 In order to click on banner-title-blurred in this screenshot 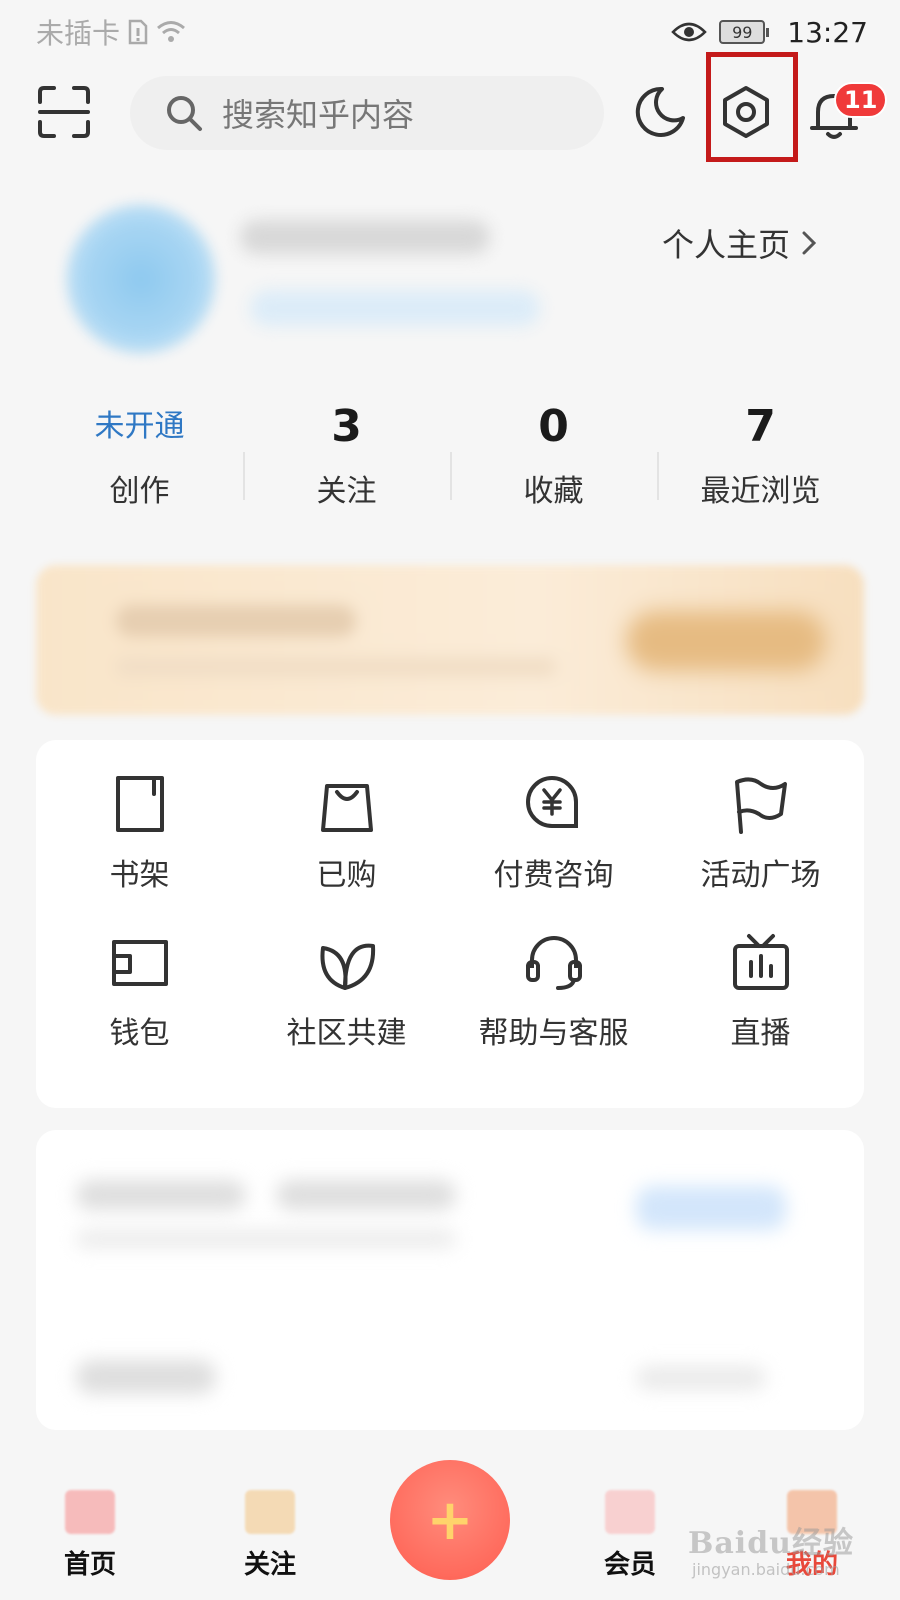, I will do `click(236, 621)`.